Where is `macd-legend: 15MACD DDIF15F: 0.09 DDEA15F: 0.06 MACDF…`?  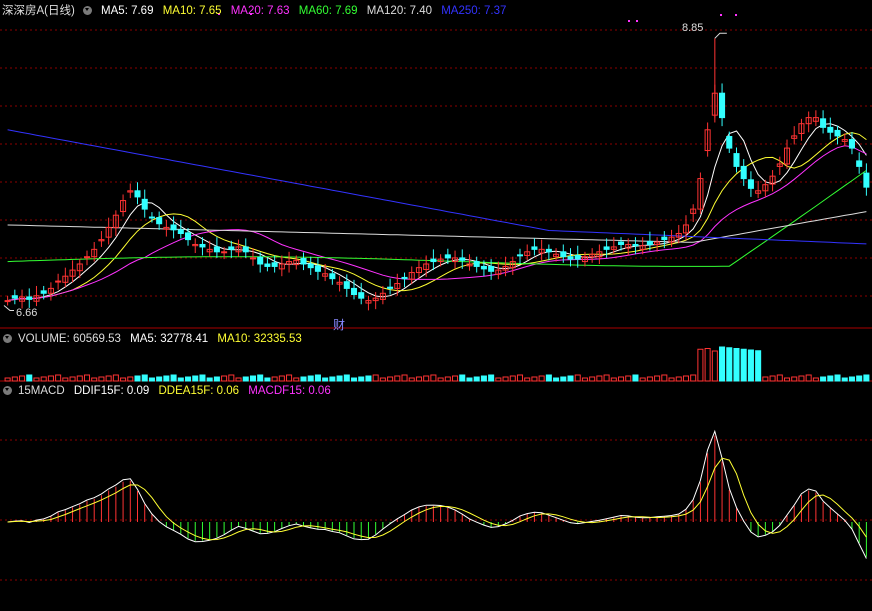
macd-legend: 15MACD DDIF15F: 0.09 DDEA15F: 0.06 MACDF… is located at coordinates (168, 391).